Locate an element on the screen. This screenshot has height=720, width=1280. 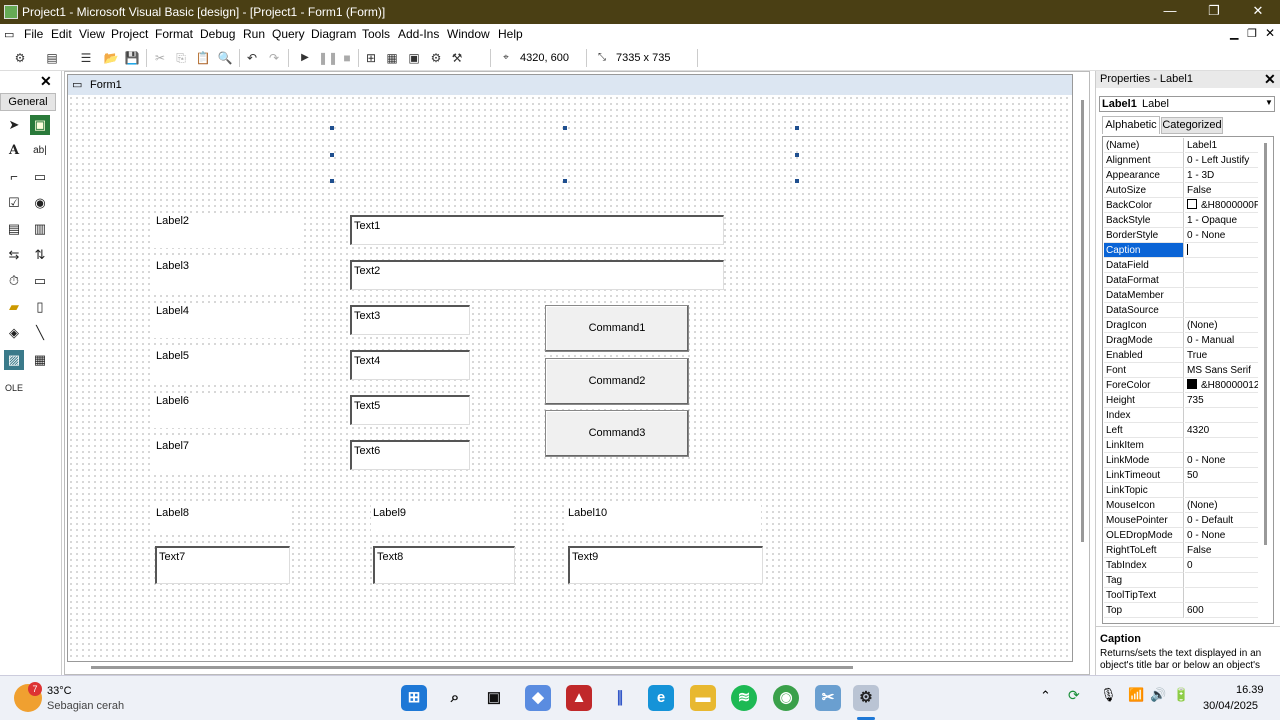
label10: Label10 is located at coordinates (663, 520).